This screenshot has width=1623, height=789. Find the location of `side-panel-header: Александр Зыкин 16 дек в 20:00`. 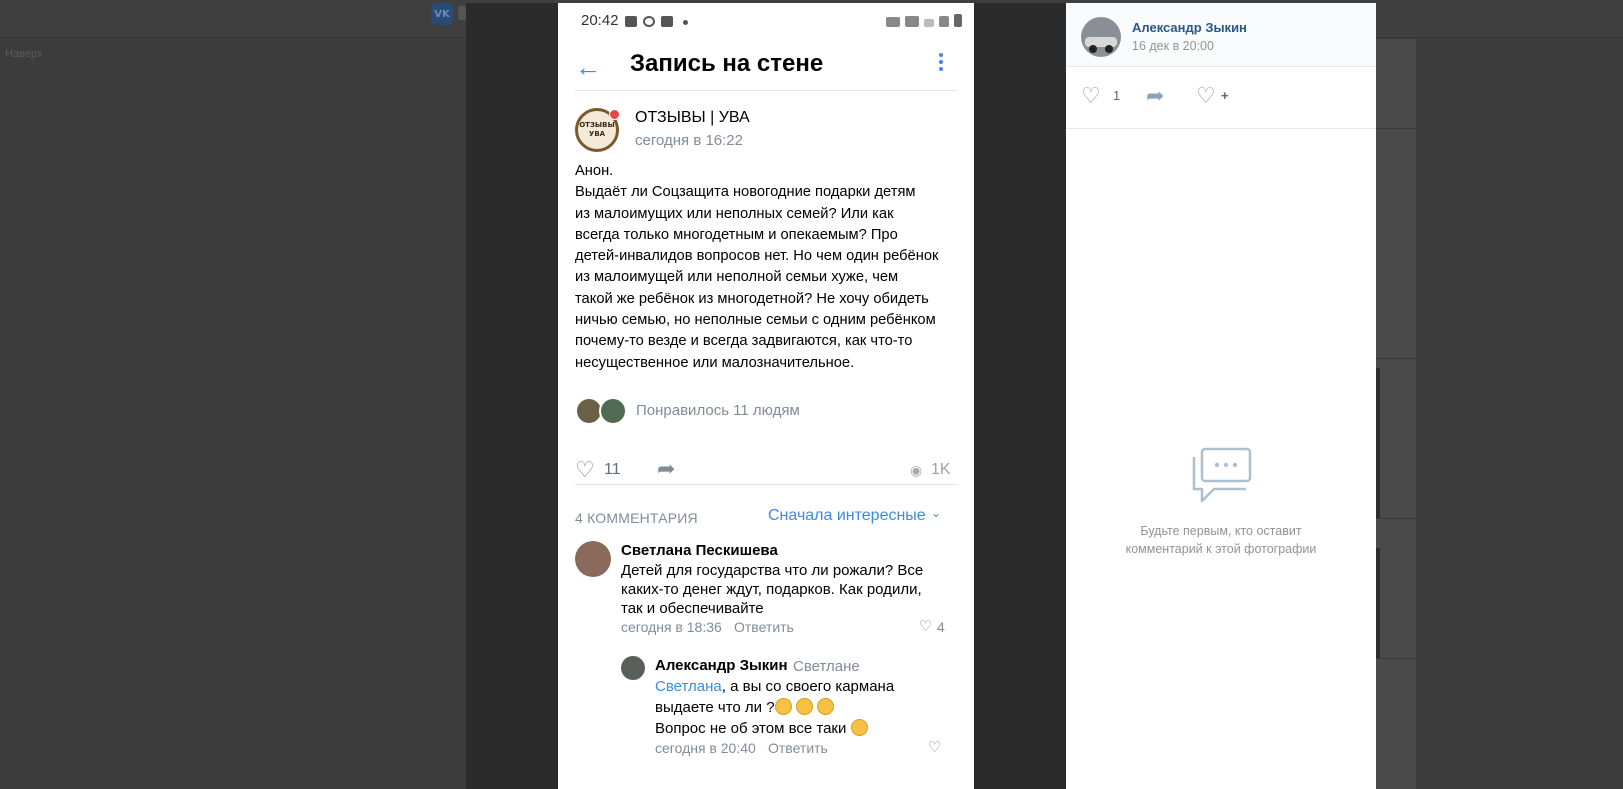

side-panel-header: Александр Зыкин 16 дек в 20:00 is located at coordinates (1221, 35).